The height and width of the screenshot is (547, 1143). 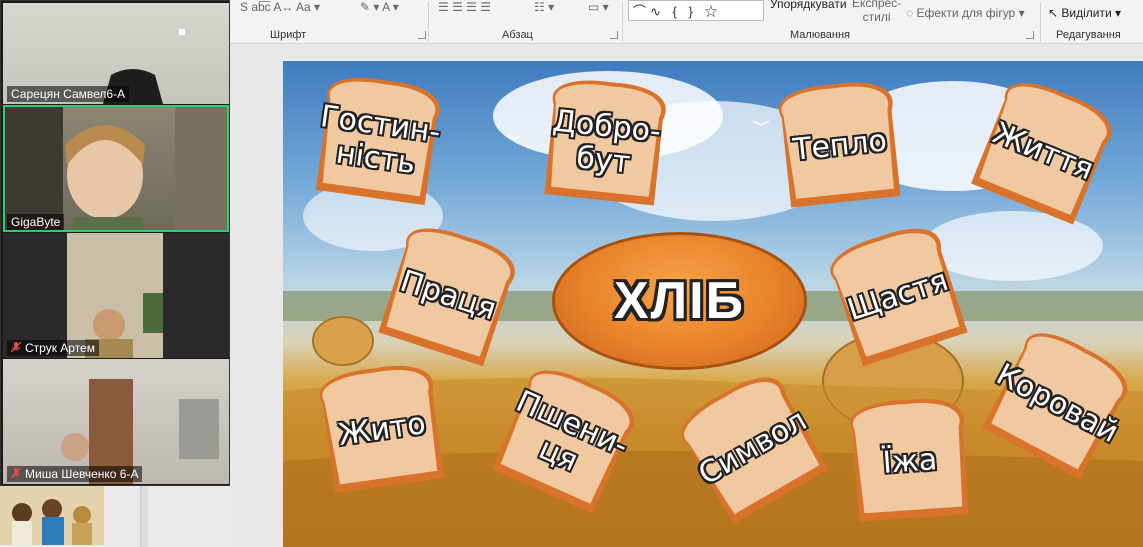 I want to click on shape-effects-label: Ефекти для фігур, so click(x=966, y=13).